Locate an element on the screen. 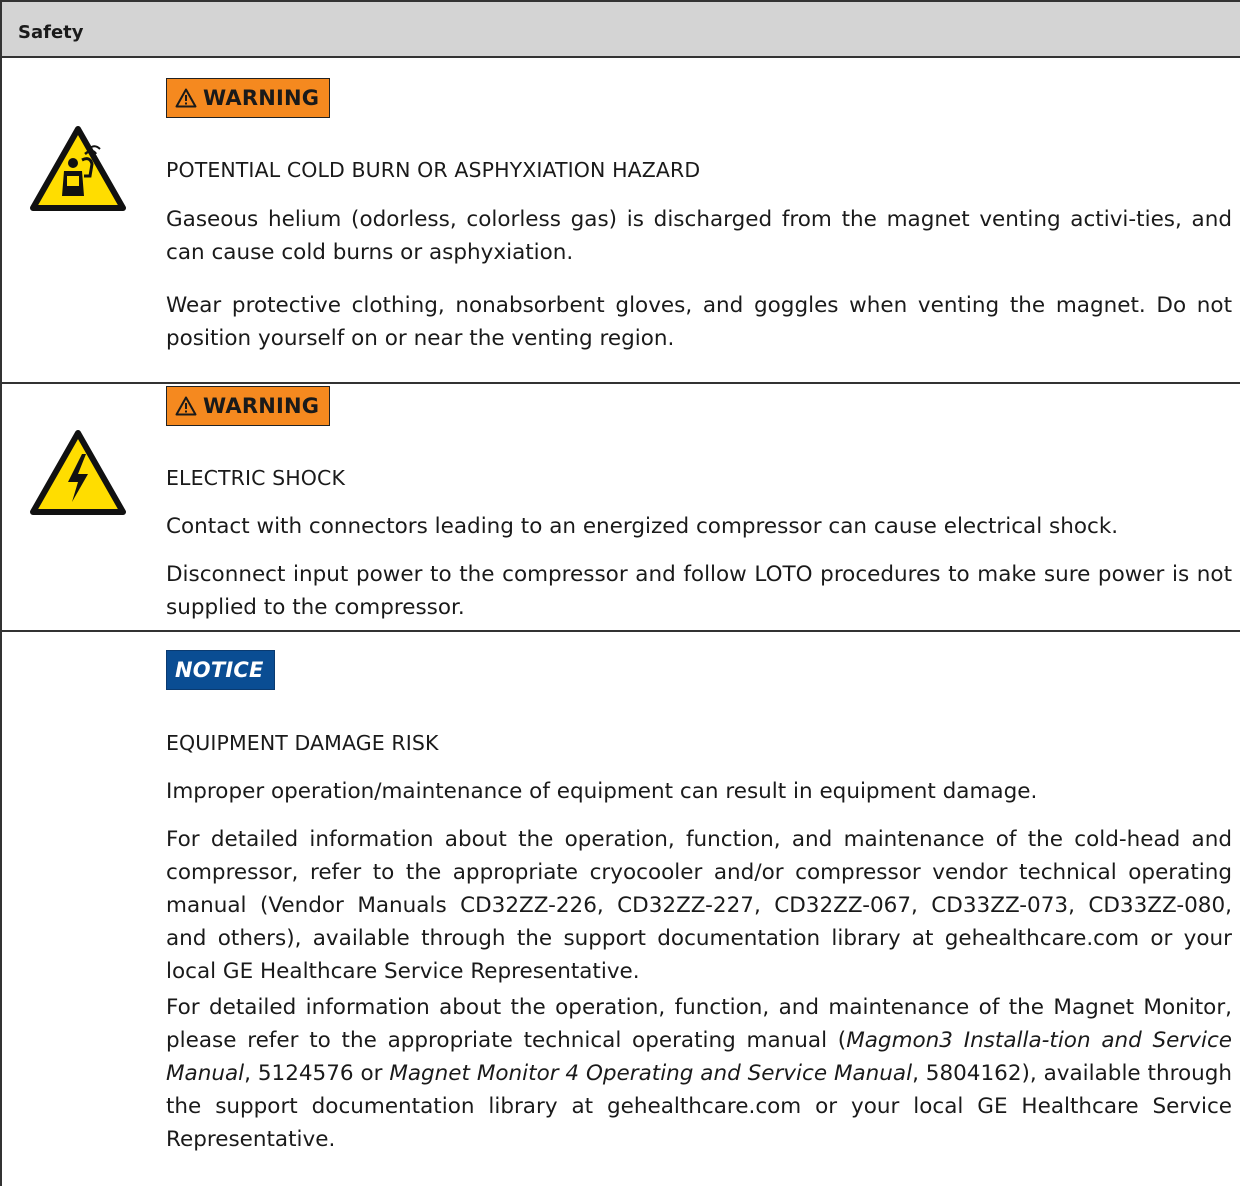 This screenshot has height=1186, width=1240. table-header-title: Safety is located at coordinates (51, 32).